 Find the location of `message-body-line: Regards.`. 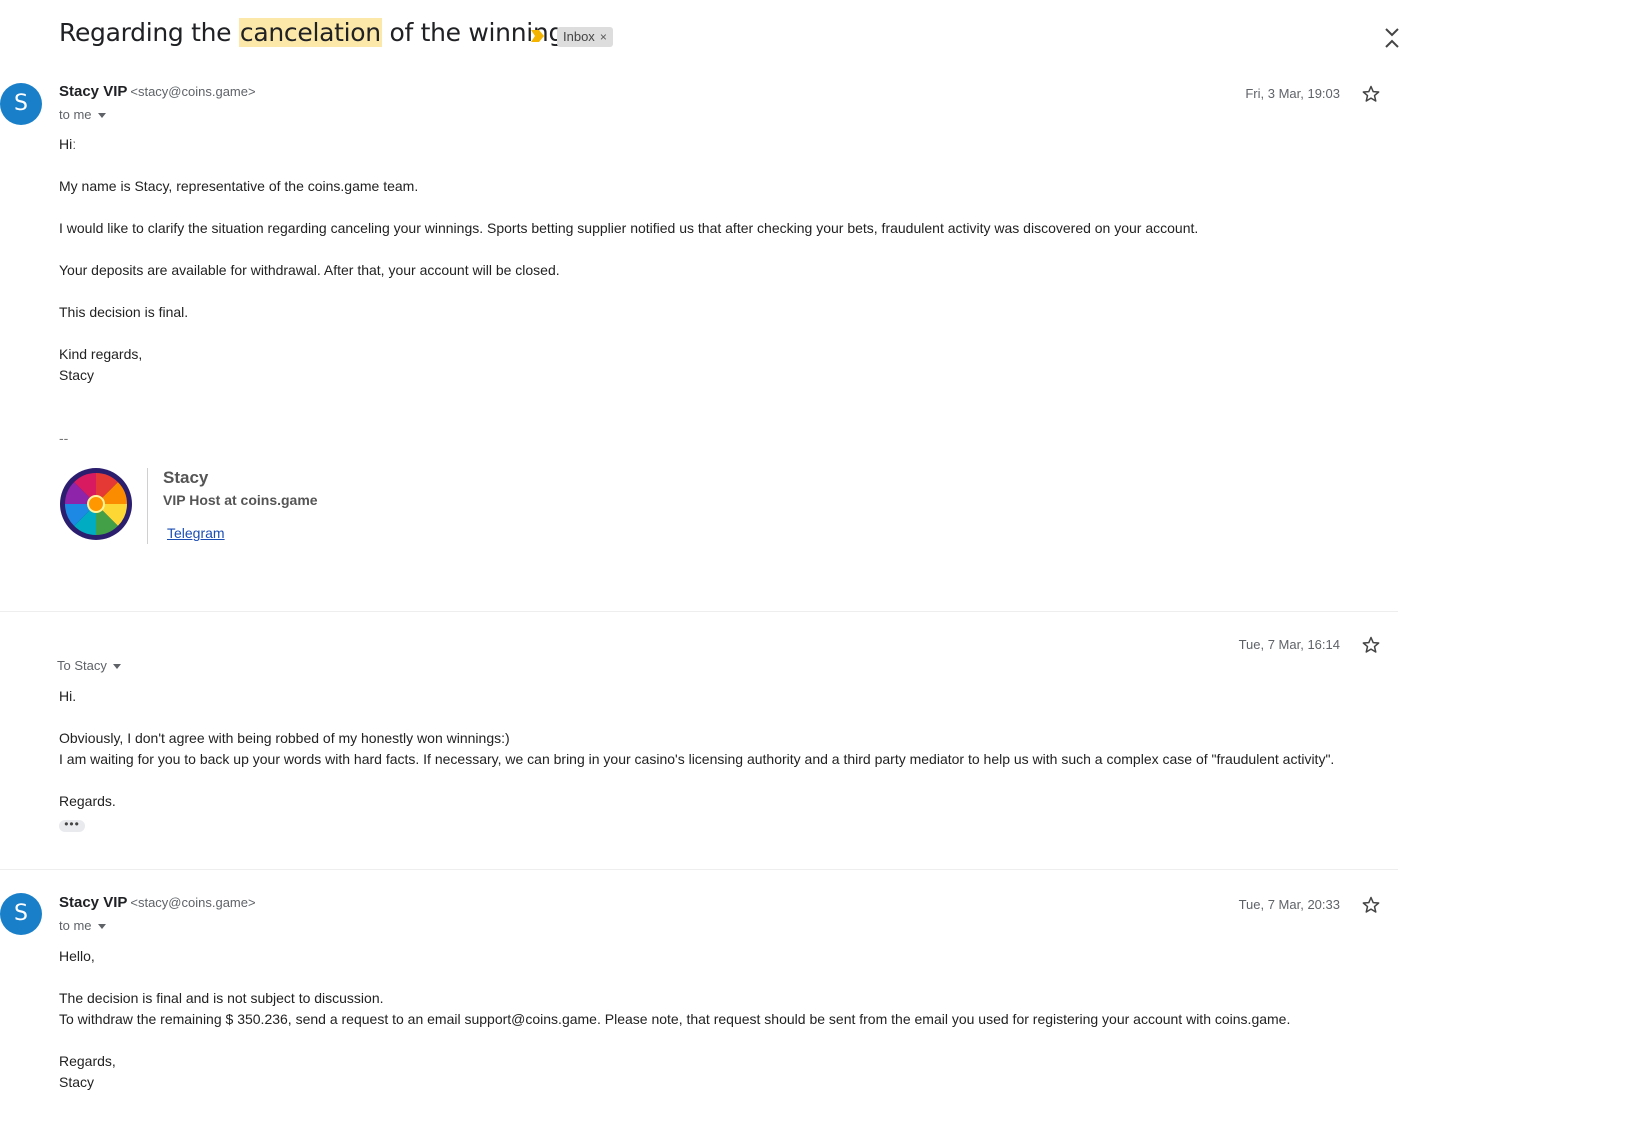

message-body-line: Regards. is located at coordinates (87, 801).